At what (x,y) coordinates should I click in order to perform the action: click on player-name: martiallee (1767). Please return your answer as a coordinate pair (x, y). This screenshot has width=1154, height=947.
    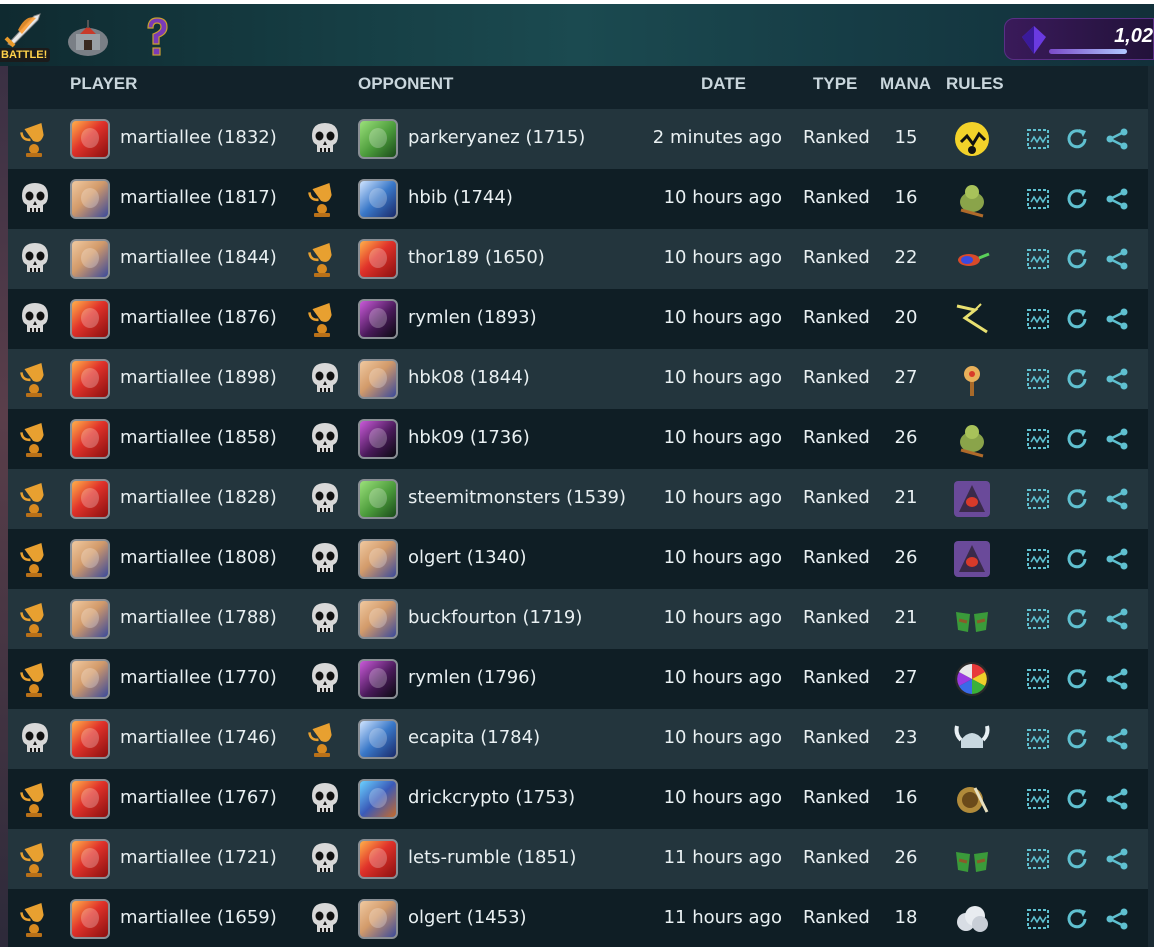
    Looking at the image, I should click on (198, 797).